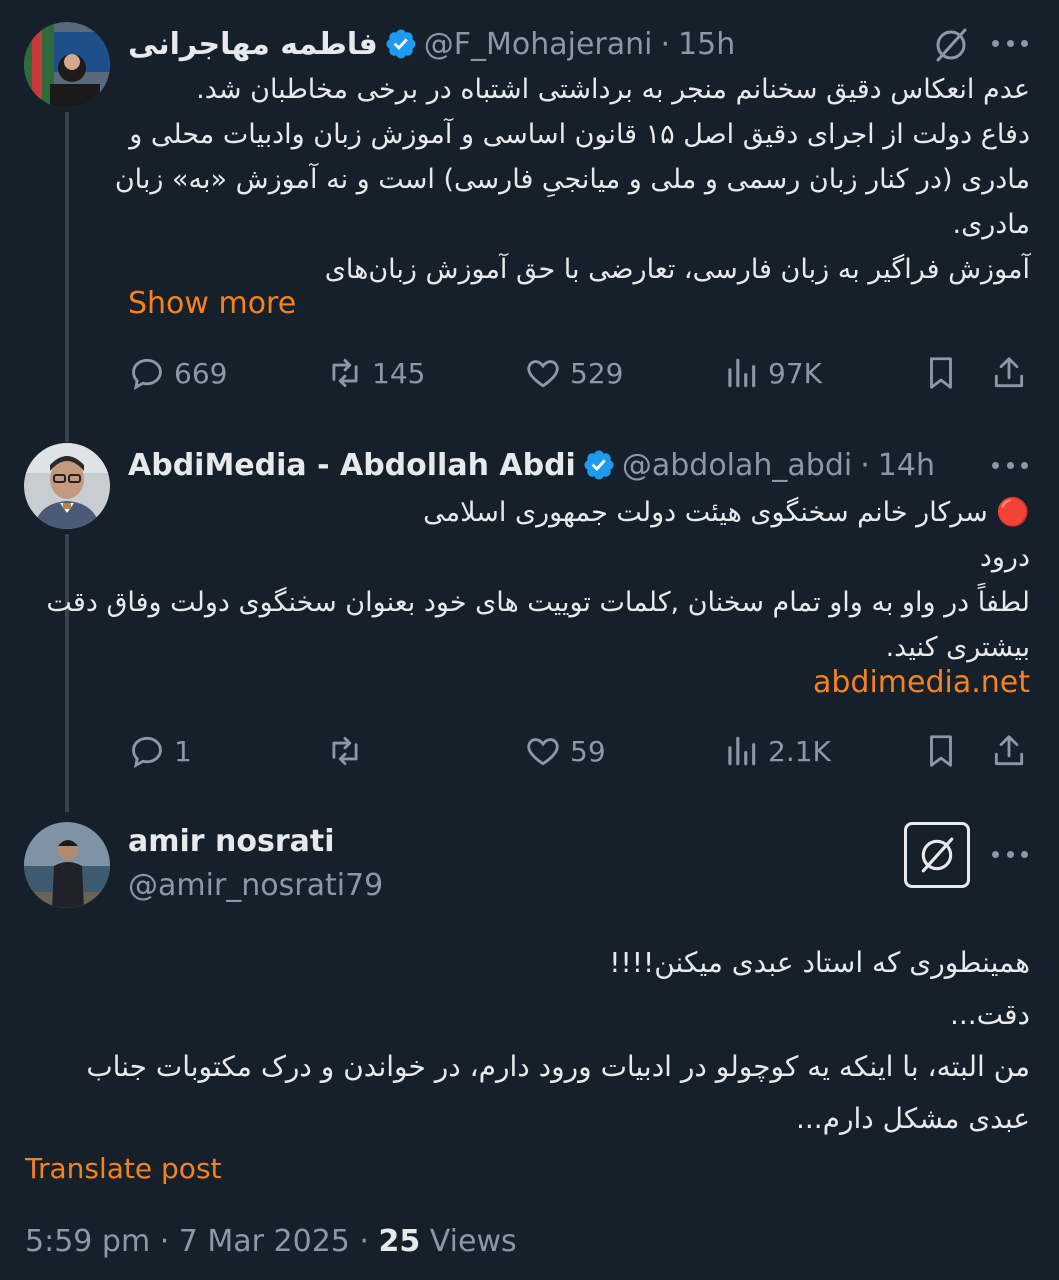  I want to click on action-bar: 1 59 2.1K, so click(579, 754).